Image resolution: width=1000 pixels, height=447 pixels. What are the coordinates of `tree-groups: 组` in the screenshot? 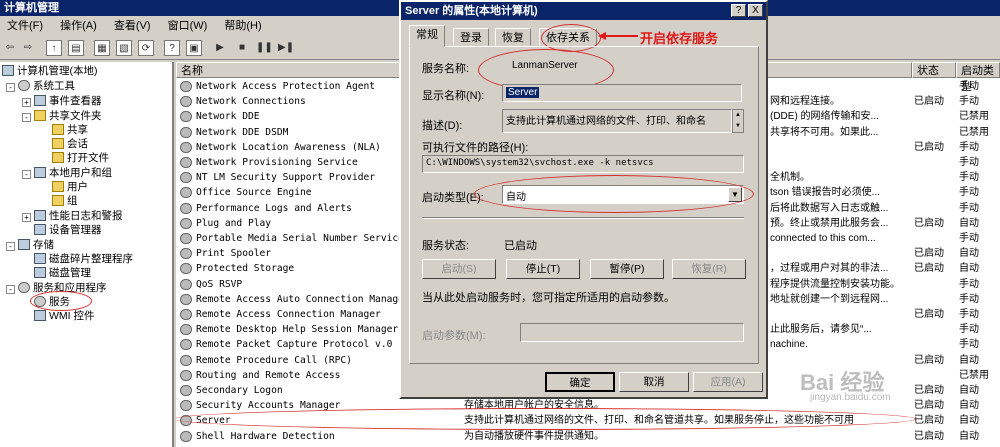 It's located at (65, 201).